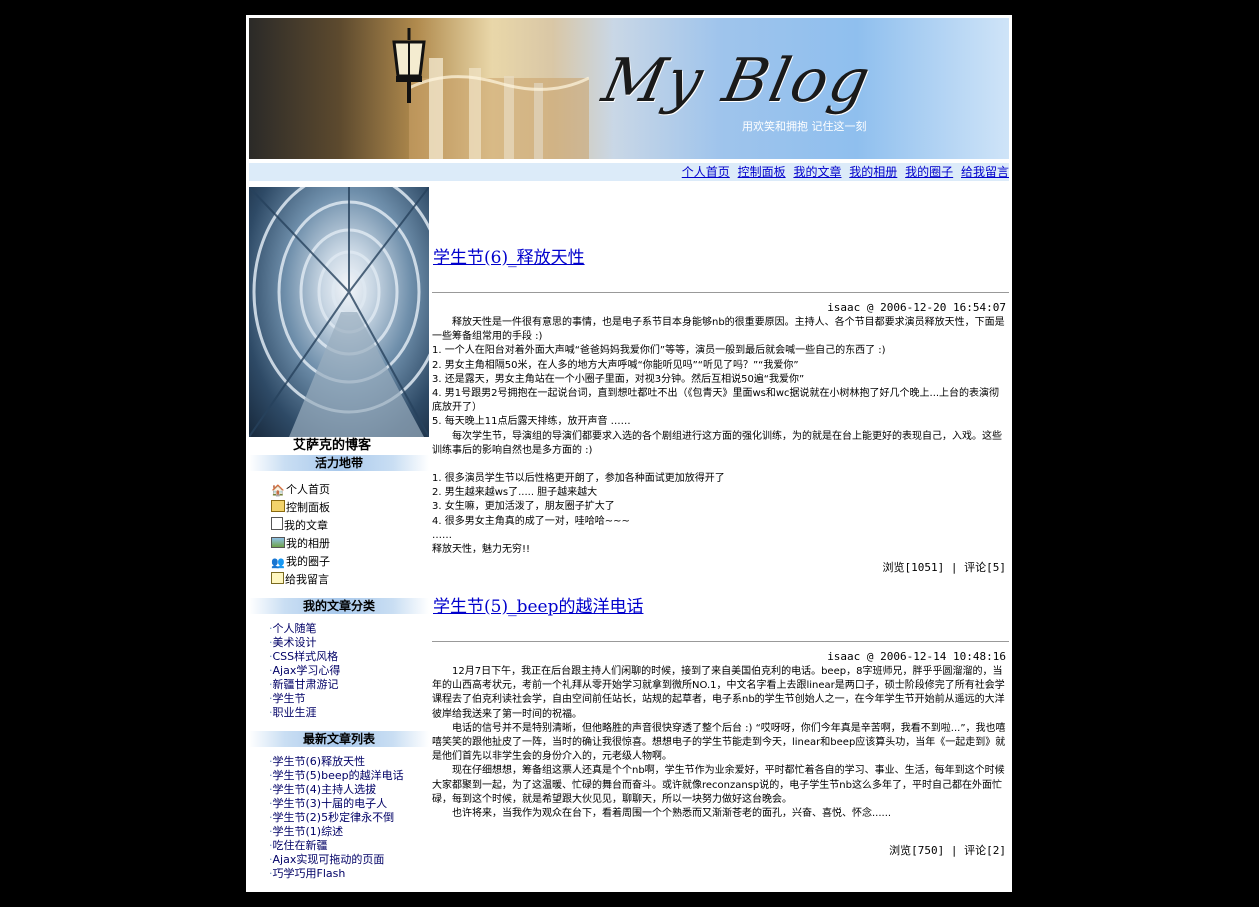 The height and width of the screenshot is (907, 1259). I want to click on category-link: Ajax学习心得, so click(305, 671).